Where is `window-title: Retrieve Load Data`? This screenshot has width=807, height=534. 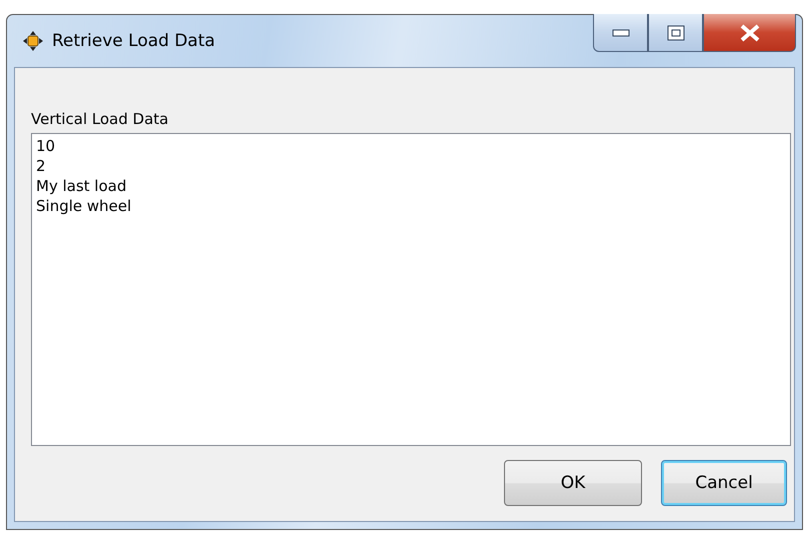
window-title: Retrieve Load Data is located at coordinates (134, 41).